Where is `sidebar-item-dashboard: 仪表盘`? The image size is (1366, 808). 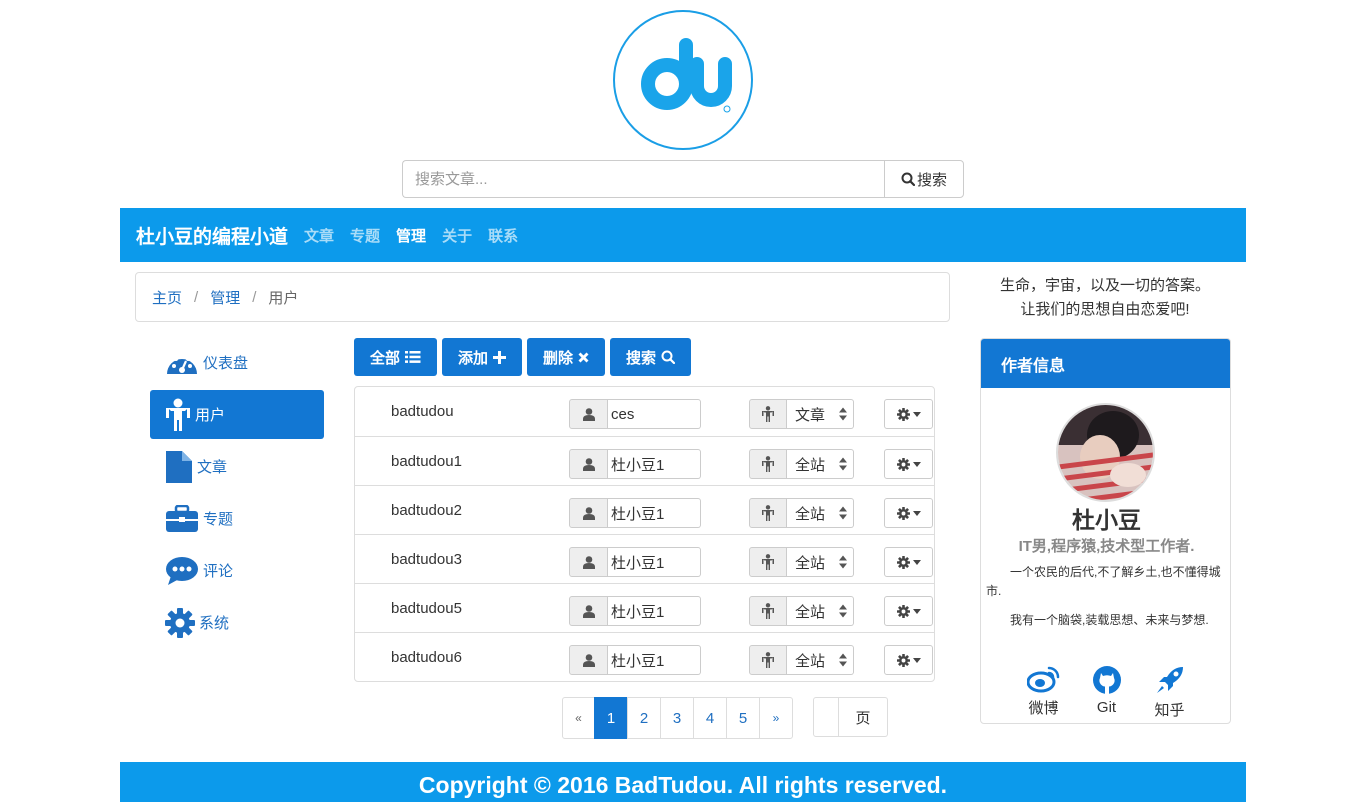 sidebar-item-dashboard: 仪表盘 is located at coordinates (237, 362).